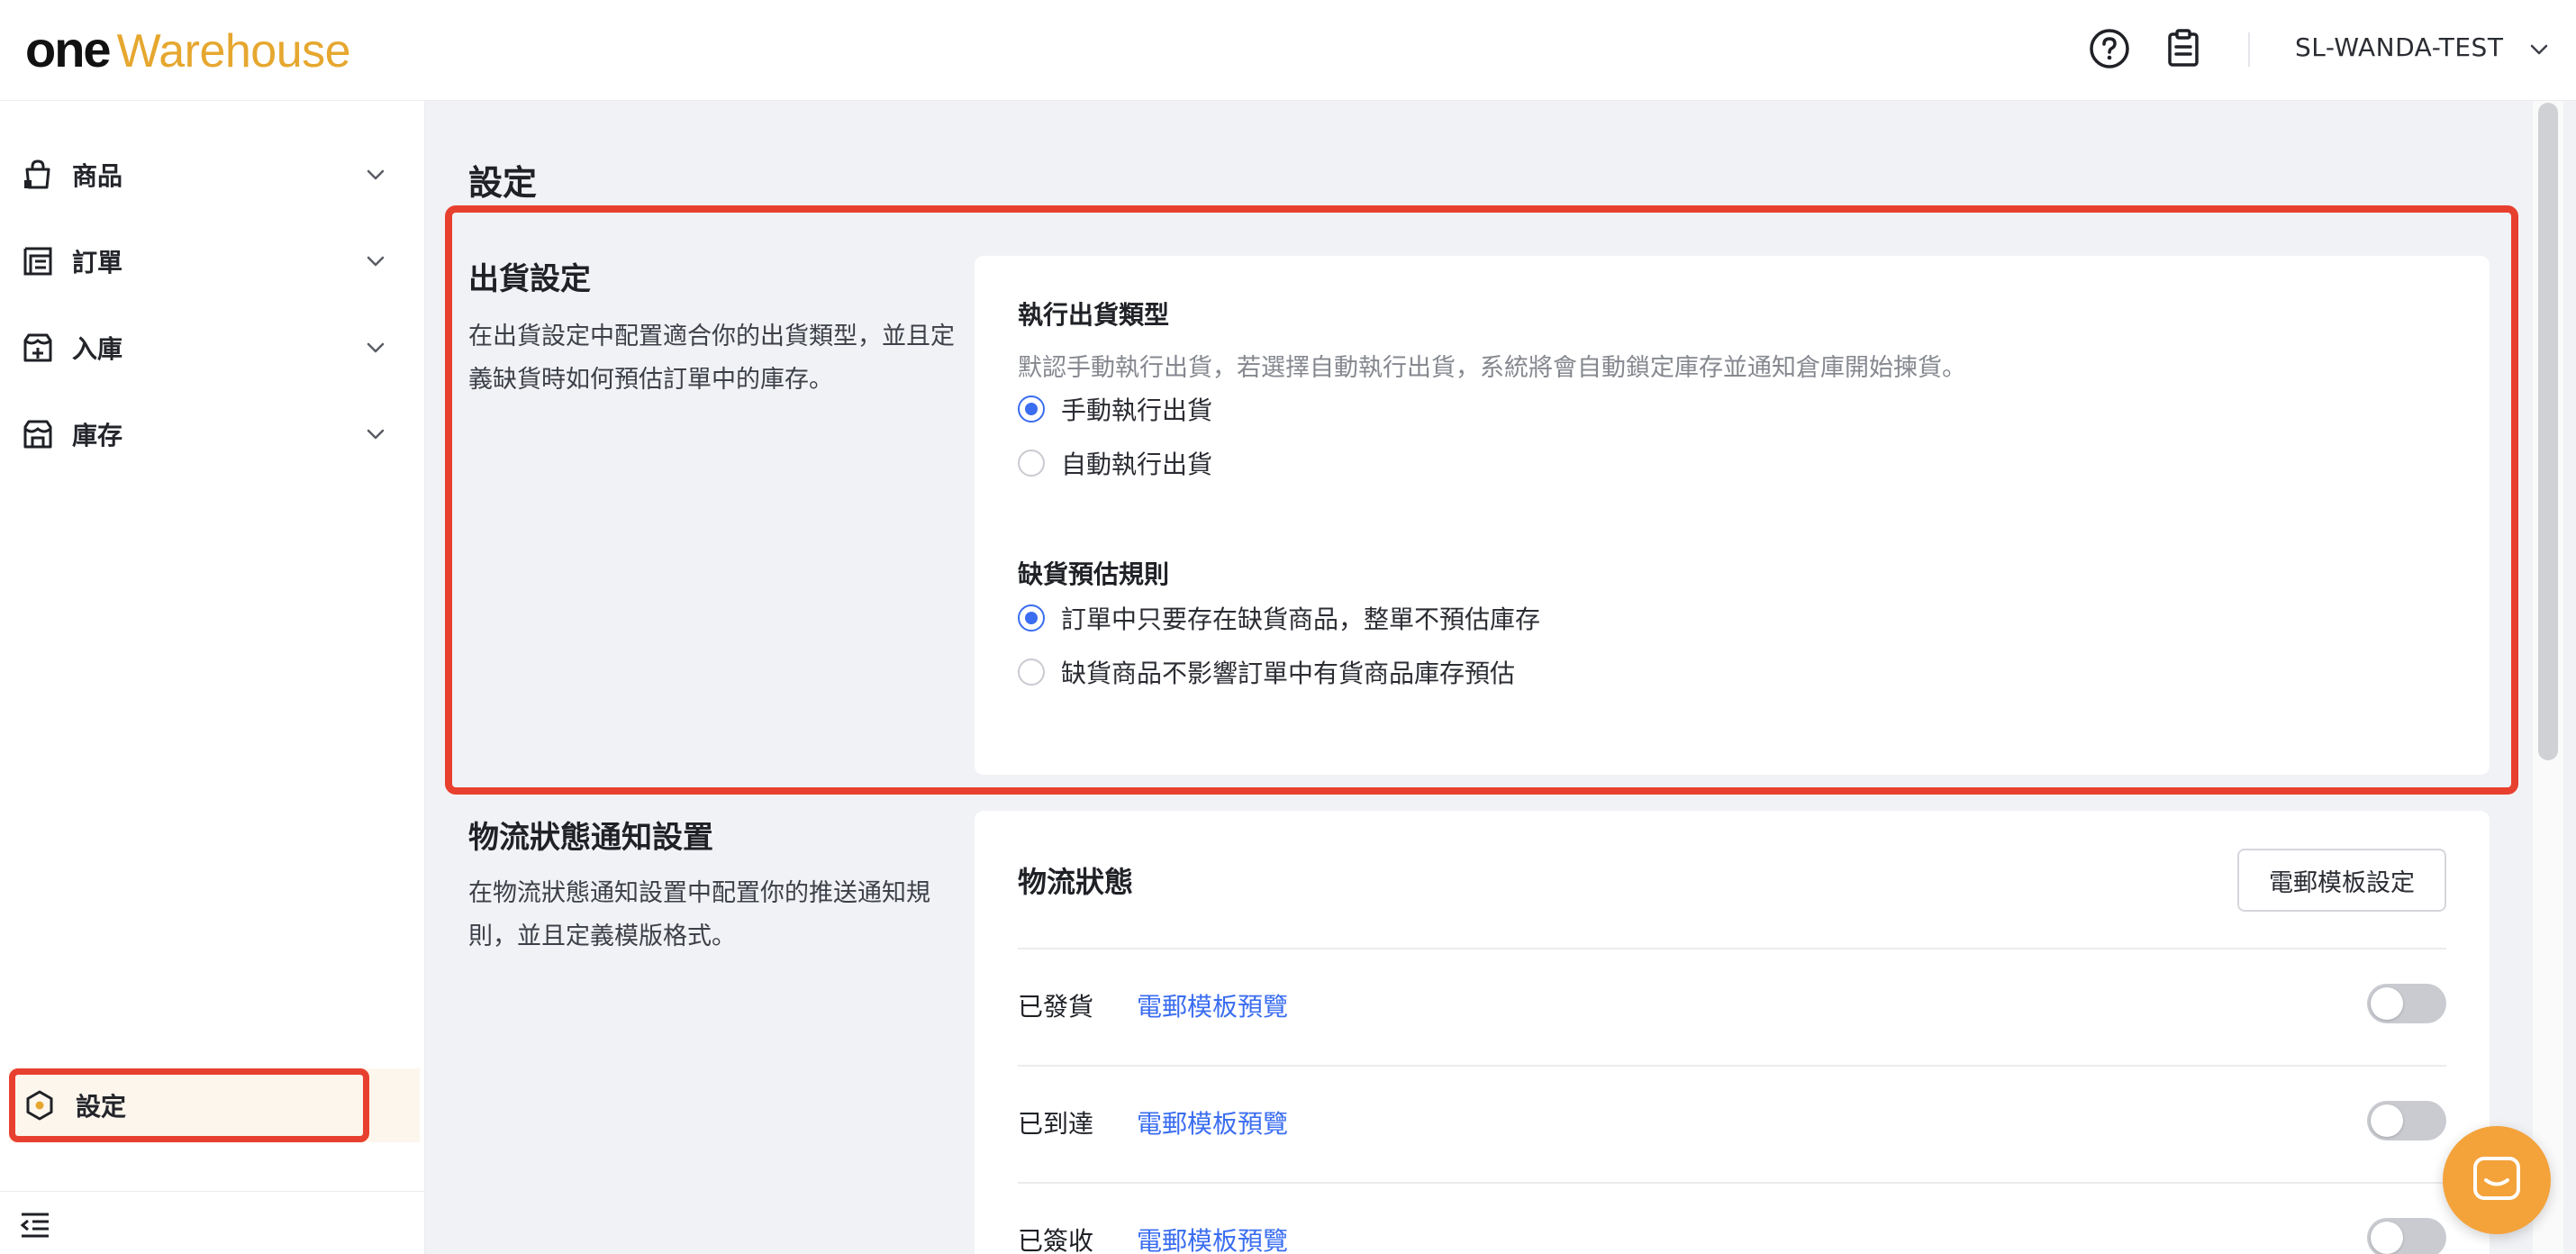 This screenshot has width=2576, height=1254. I want to click on logo-warehouse-text: Warehouse, so click(234, 51).